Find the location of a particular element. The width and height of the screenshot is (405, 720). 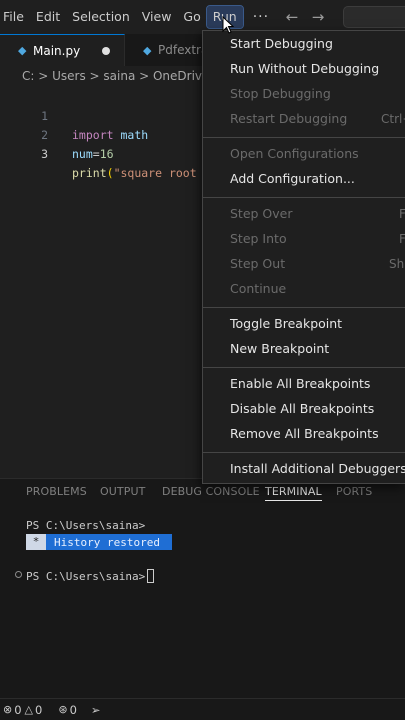

code-text: num=16 is located at coordinates (93, 154).